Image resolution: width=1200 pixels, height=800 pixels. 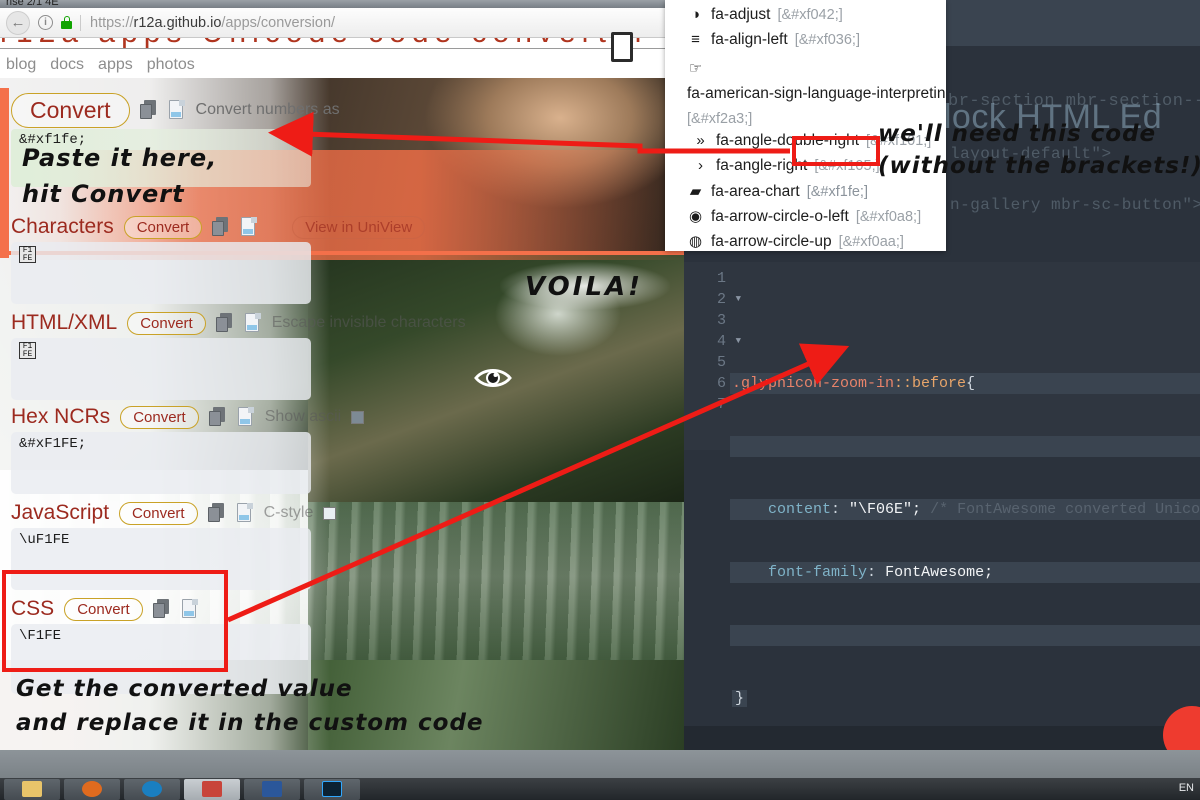 I want to click on highlight-box-css-block, so click(x=115, y=621).